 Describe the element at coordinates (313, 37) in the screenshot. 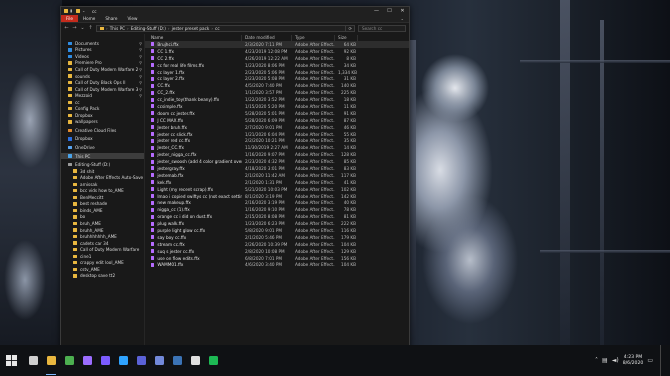

I see `column-type-header: Type` at that location.